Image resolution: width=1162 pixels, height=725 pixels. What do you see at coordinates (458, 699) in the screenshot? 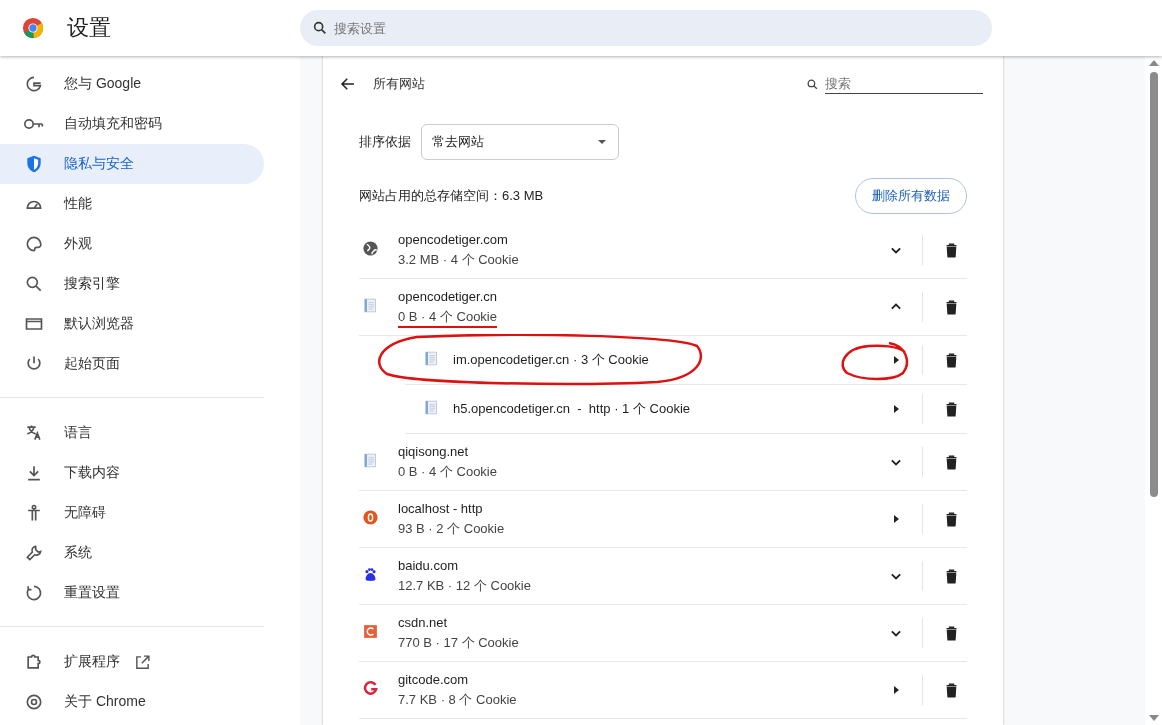
I see `site-details: 7.7 KB · 8 个 Cookie` at bounding box center [458, 699].